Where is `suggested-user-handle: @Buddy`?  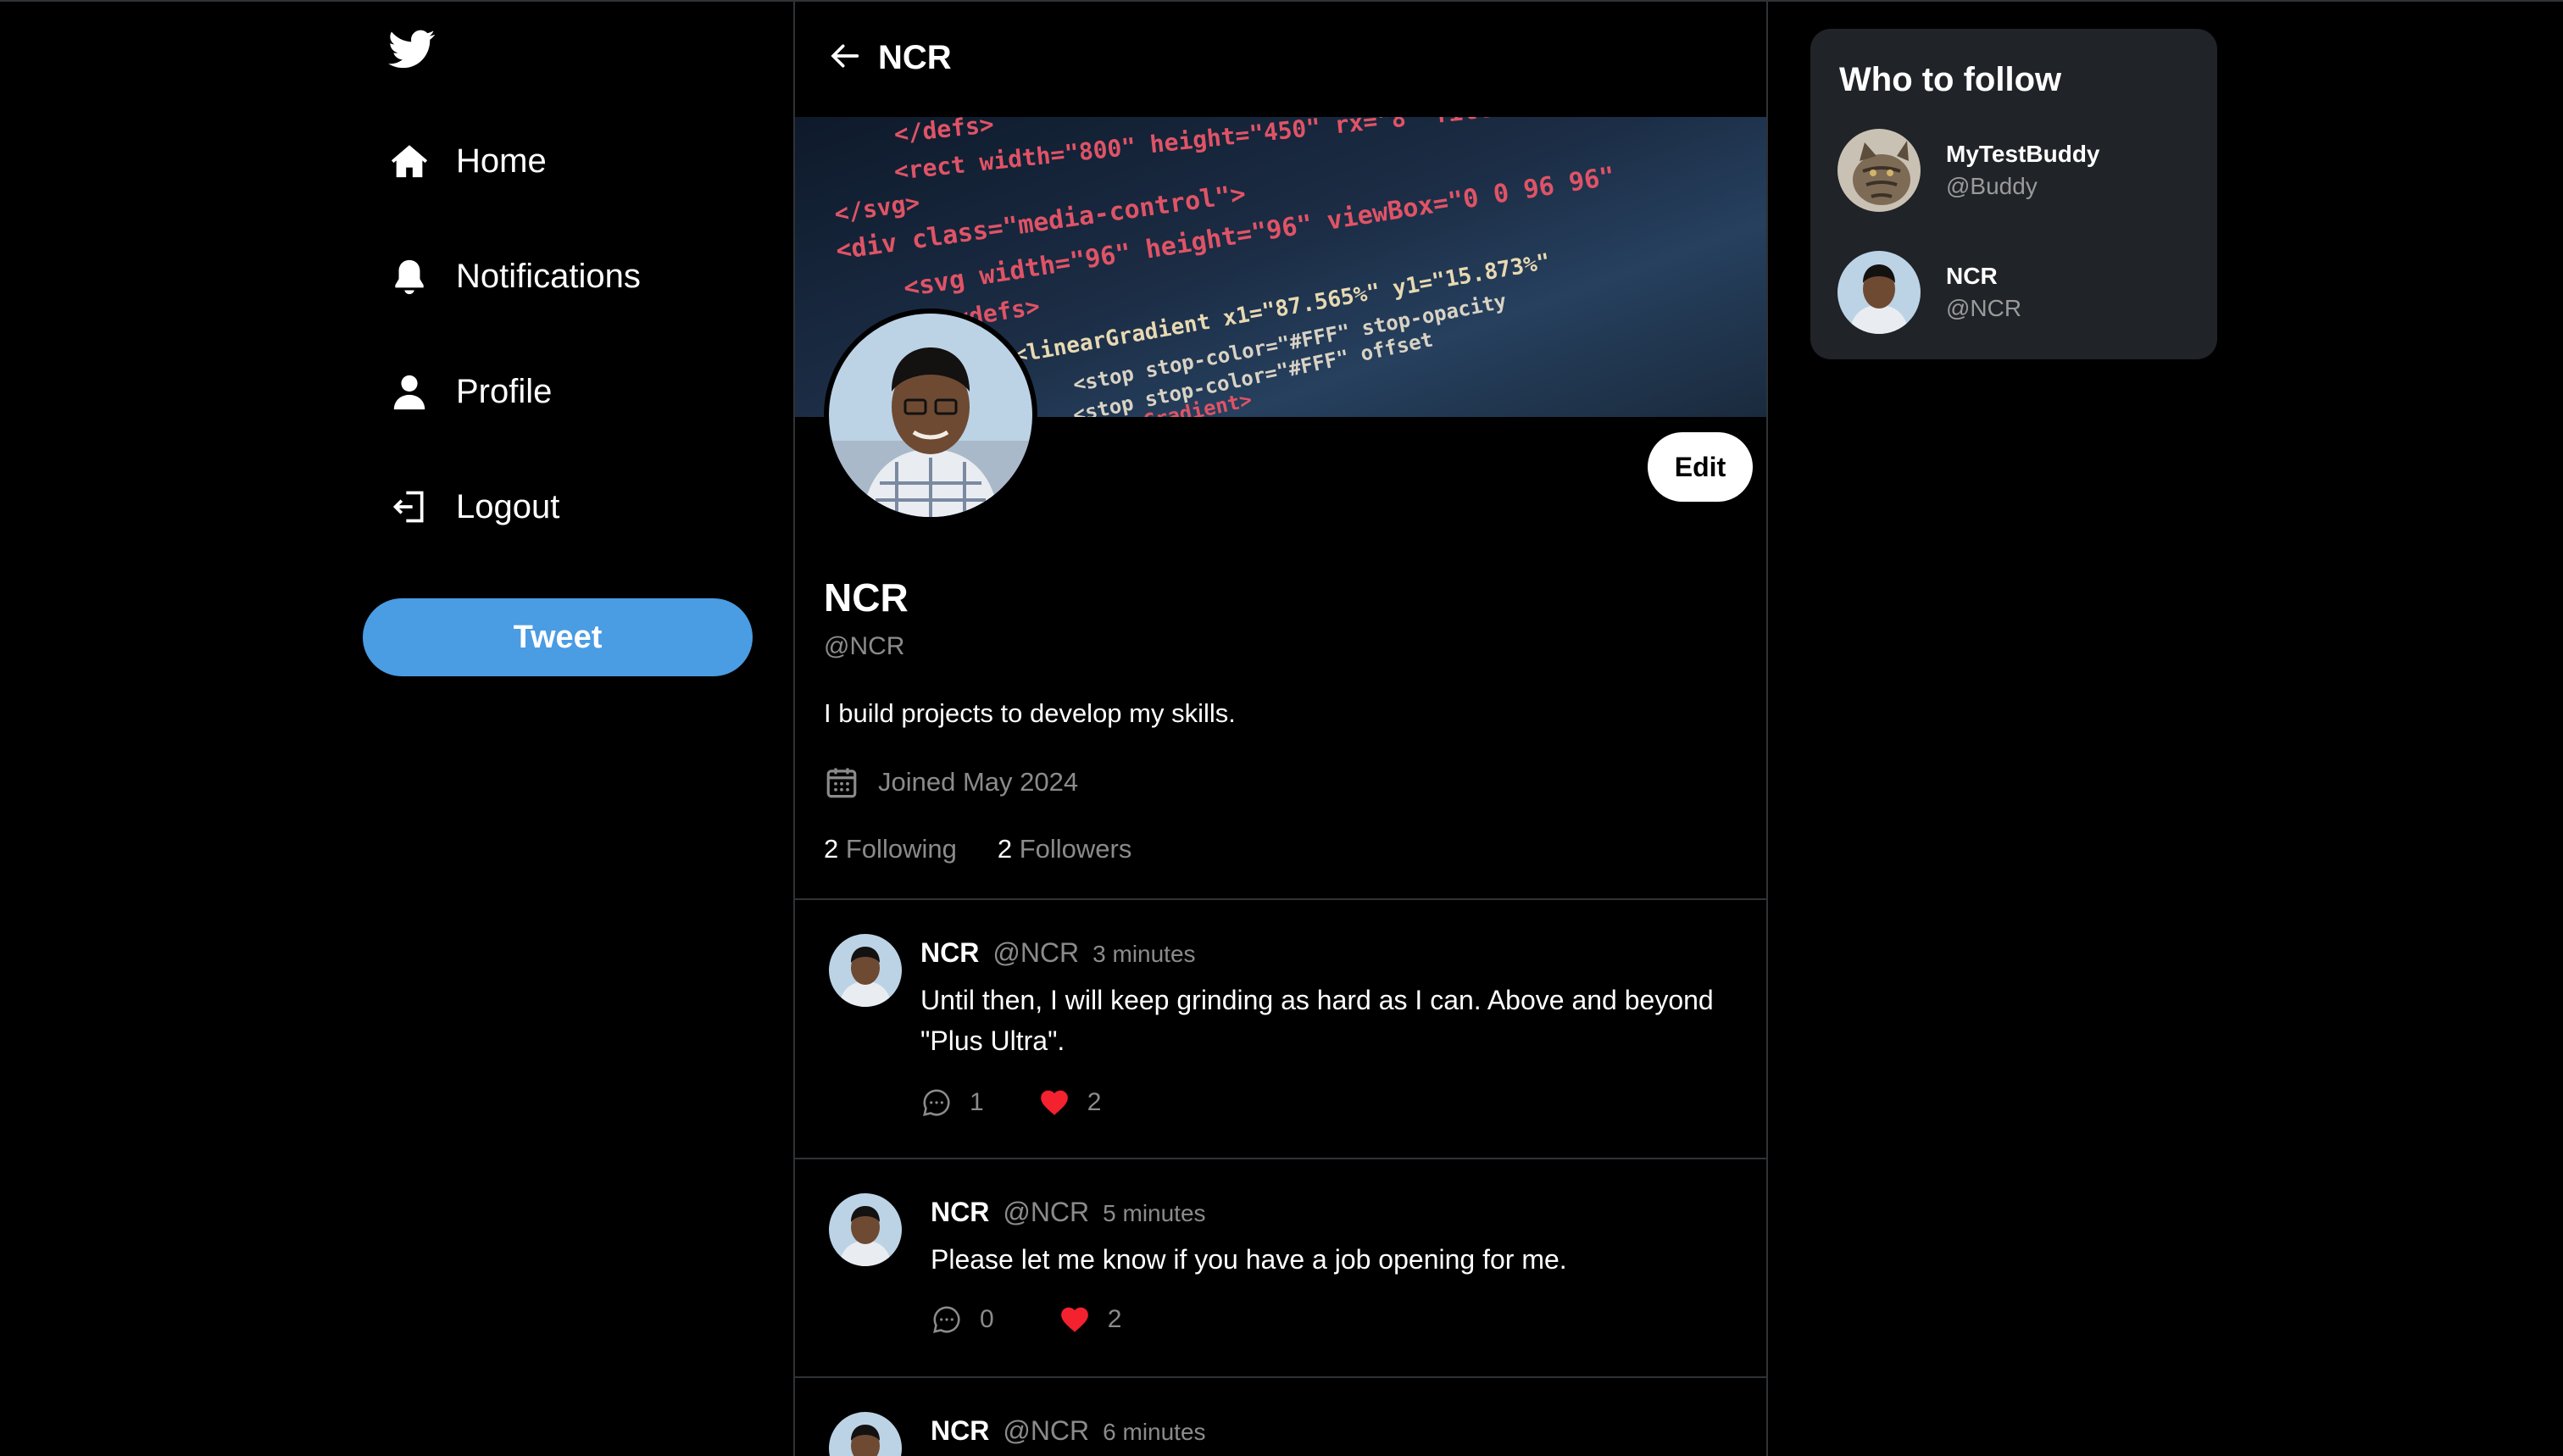
suggested-user-handle: @Buddy is located at coordinates (1992, 186).